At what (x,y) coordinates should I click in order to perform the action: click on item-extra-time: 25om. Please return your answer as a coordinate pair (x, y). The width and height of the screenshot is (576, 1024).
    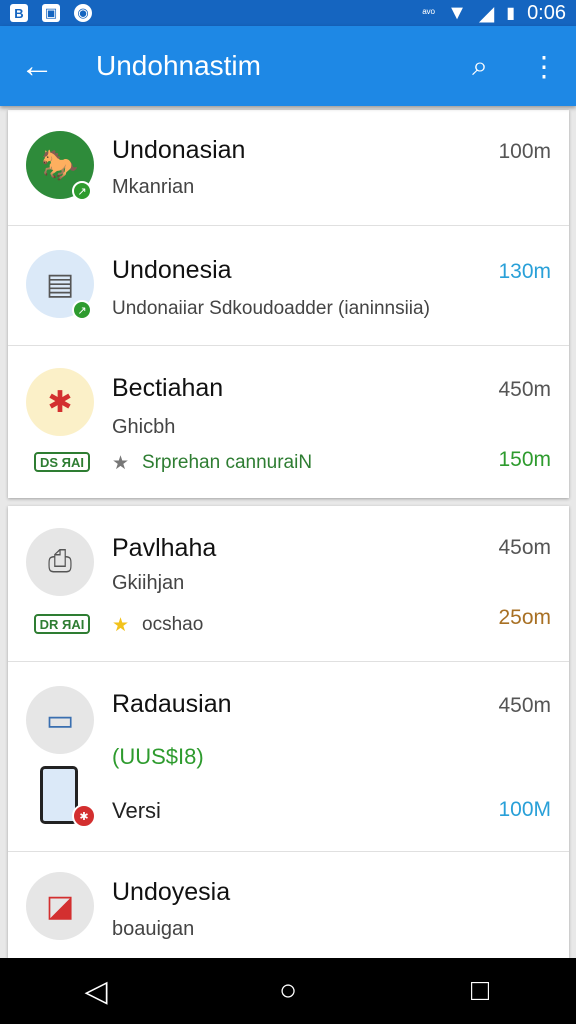
    Looking at the image, I should click on (524, 617).